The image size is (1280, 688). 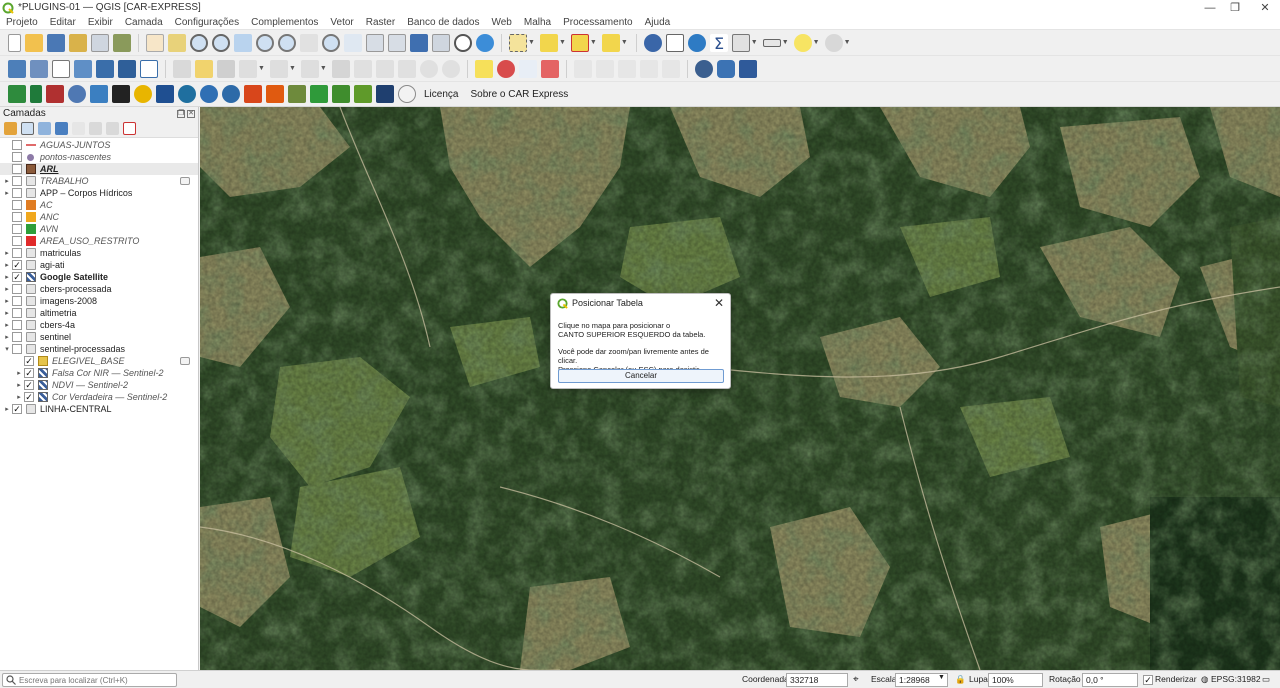 What do you see at coordinates (17, 94) in the screenshot?
I see `car-flag-icon` at bounding box center [17, 94].